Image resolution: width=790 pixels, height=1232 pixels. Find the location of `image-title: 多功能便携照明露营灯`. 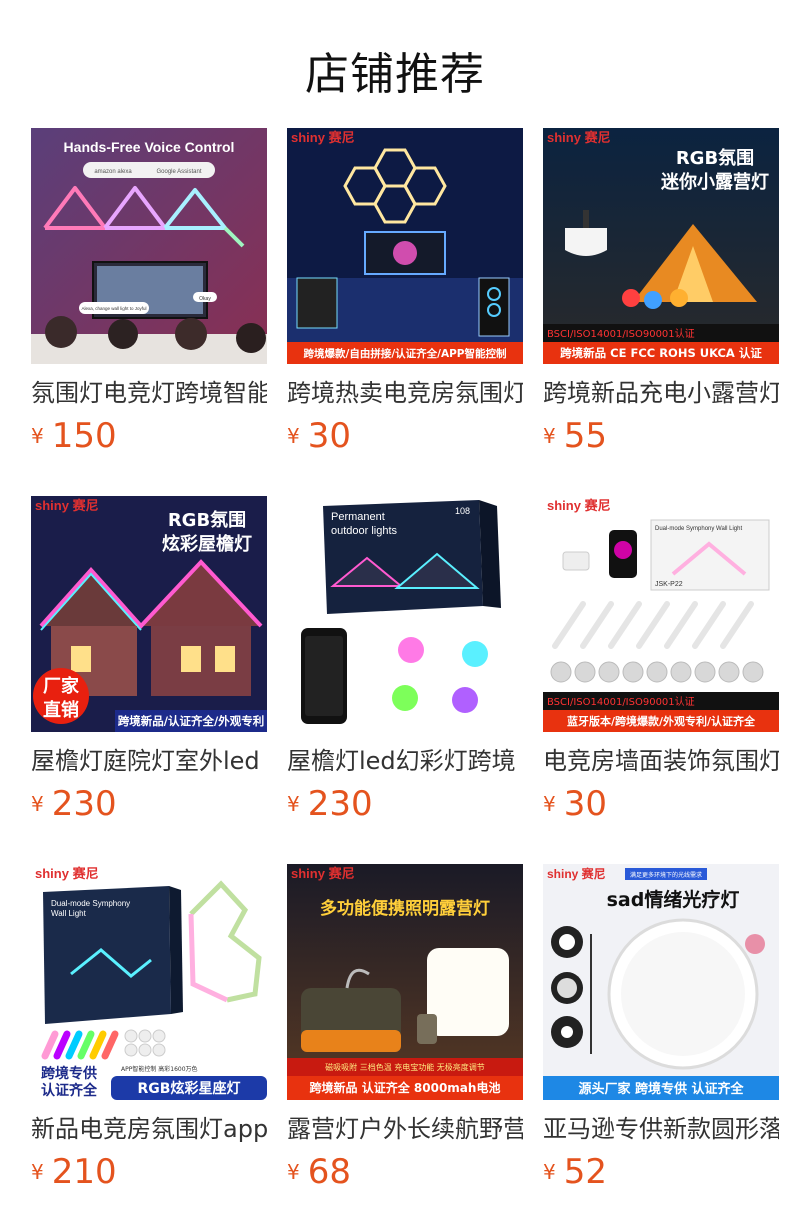

image-title: 多功能便携照明露营灯 is located at coordinates (405, 908).